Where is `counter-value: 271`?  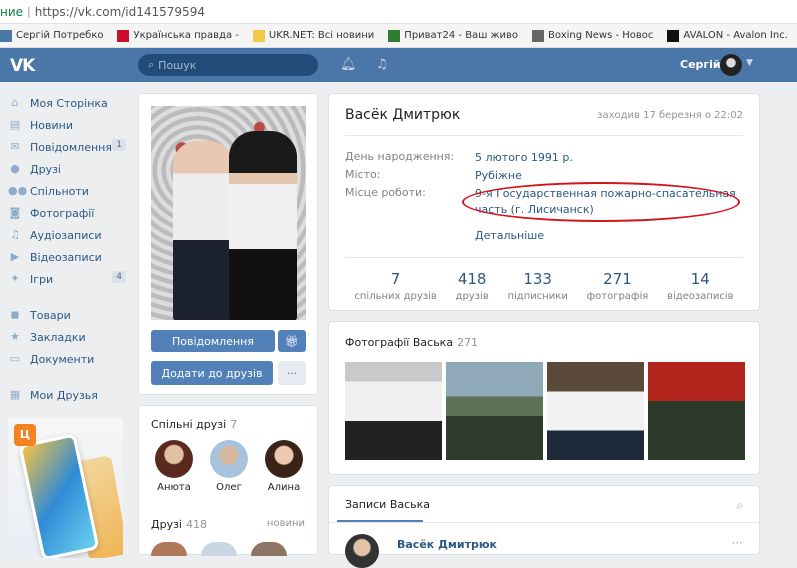
counter-value: 271 is located at coordinates (617, 279).